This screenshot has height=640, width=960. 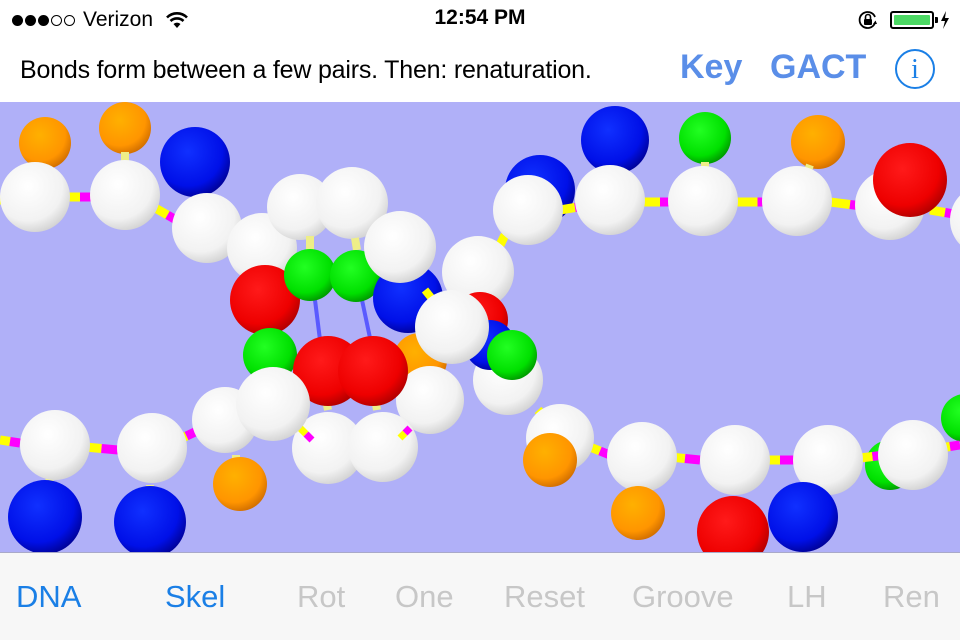 What do you see at coordinates (867, 20) in the screenshot?
I see `rotation-lock-icon` at bounding box center [867, 20].